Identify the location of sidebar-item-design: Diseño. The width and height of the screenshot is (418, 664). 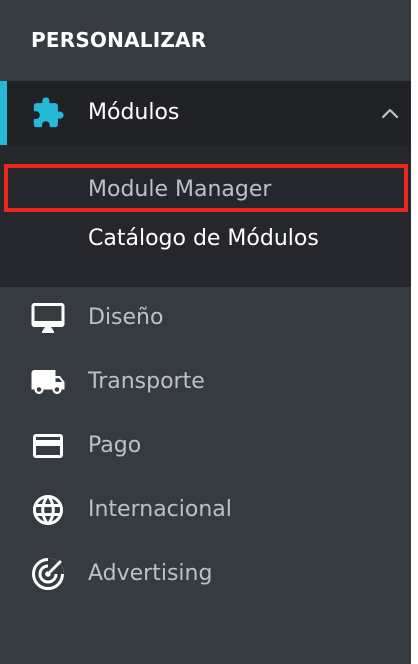
(205, 318).